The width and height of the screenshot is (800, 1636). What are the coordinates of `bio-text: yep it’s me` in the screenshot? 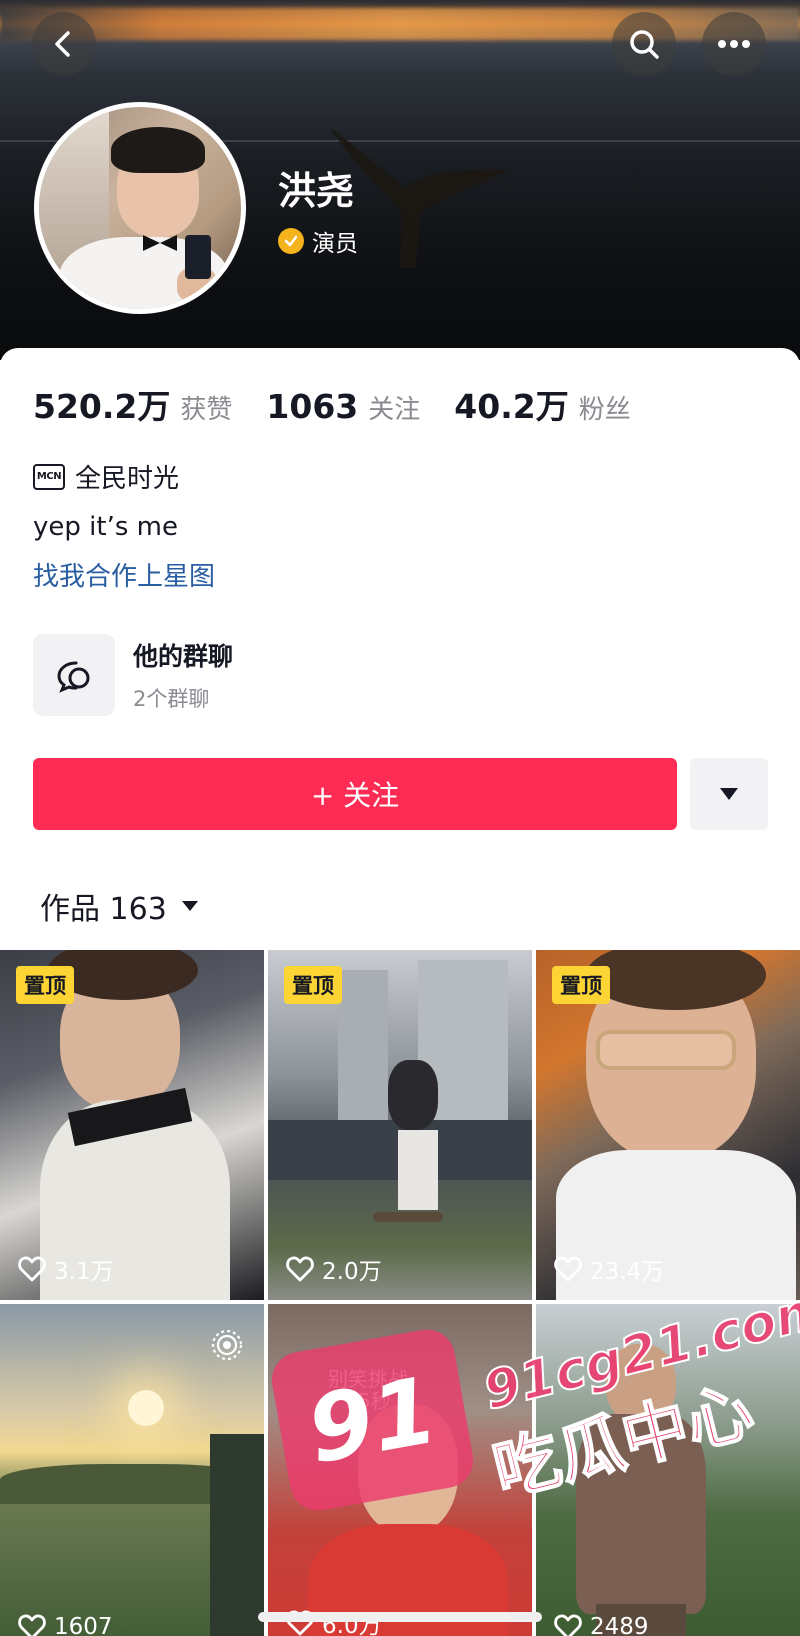 It's located at (105, 527).